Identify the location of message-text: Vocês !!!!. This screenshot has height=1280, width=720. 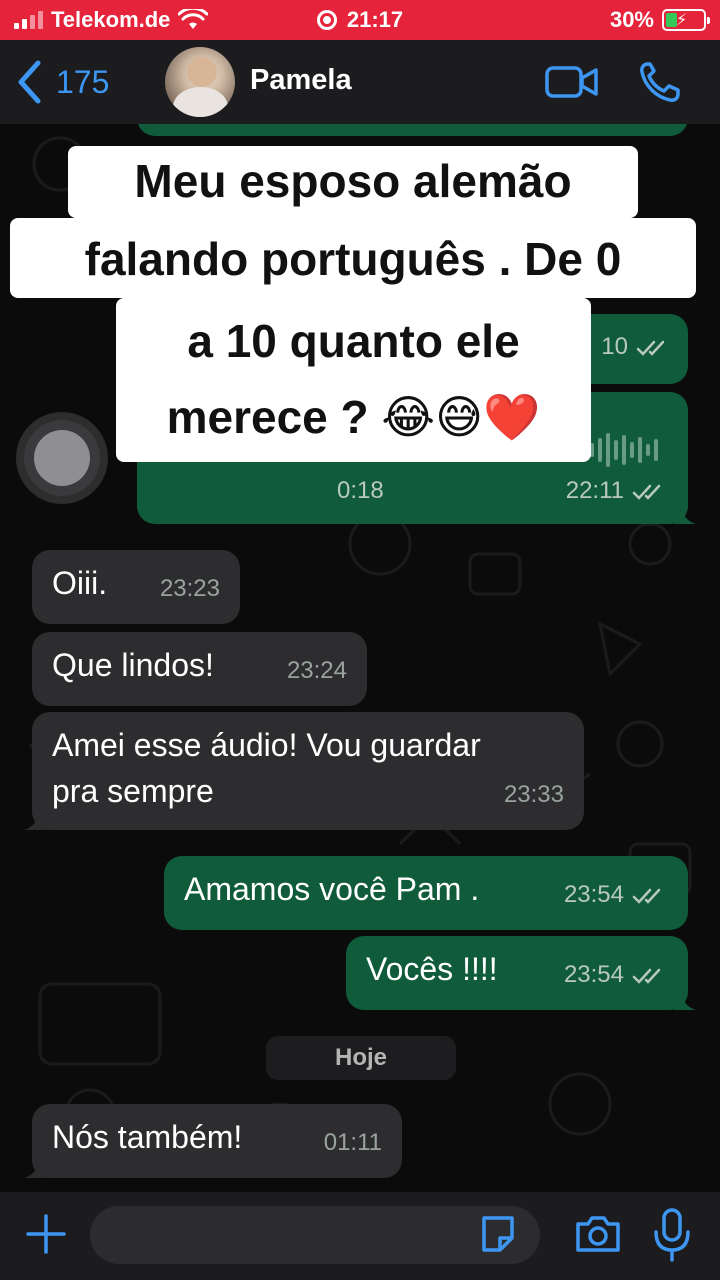
(432, 969).